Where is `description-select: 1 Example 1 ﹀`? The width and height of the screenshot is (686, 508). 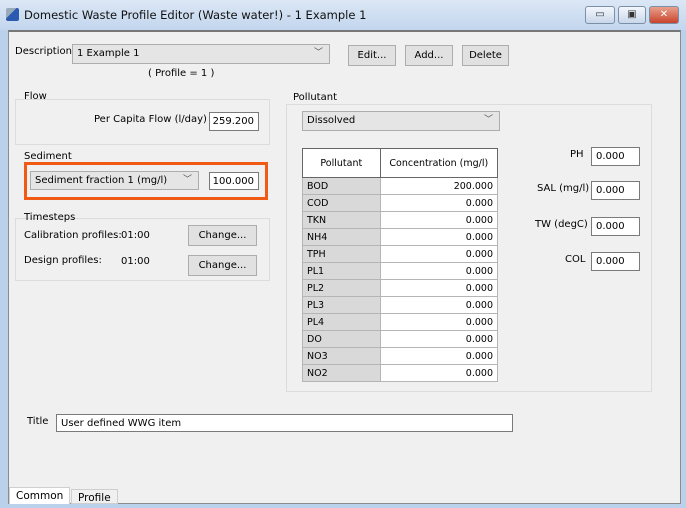
description-select: 1 Example 1 ﹀ is located at coordinates (201, 54).